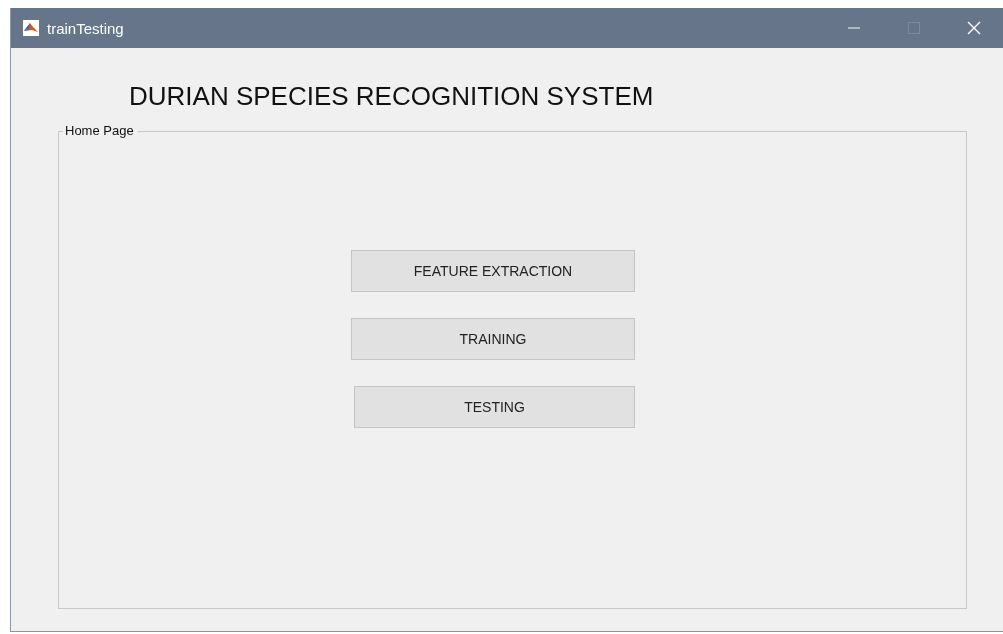  I want to click on menu-button: FEATURE EXTRACTION, so click(493, 271).